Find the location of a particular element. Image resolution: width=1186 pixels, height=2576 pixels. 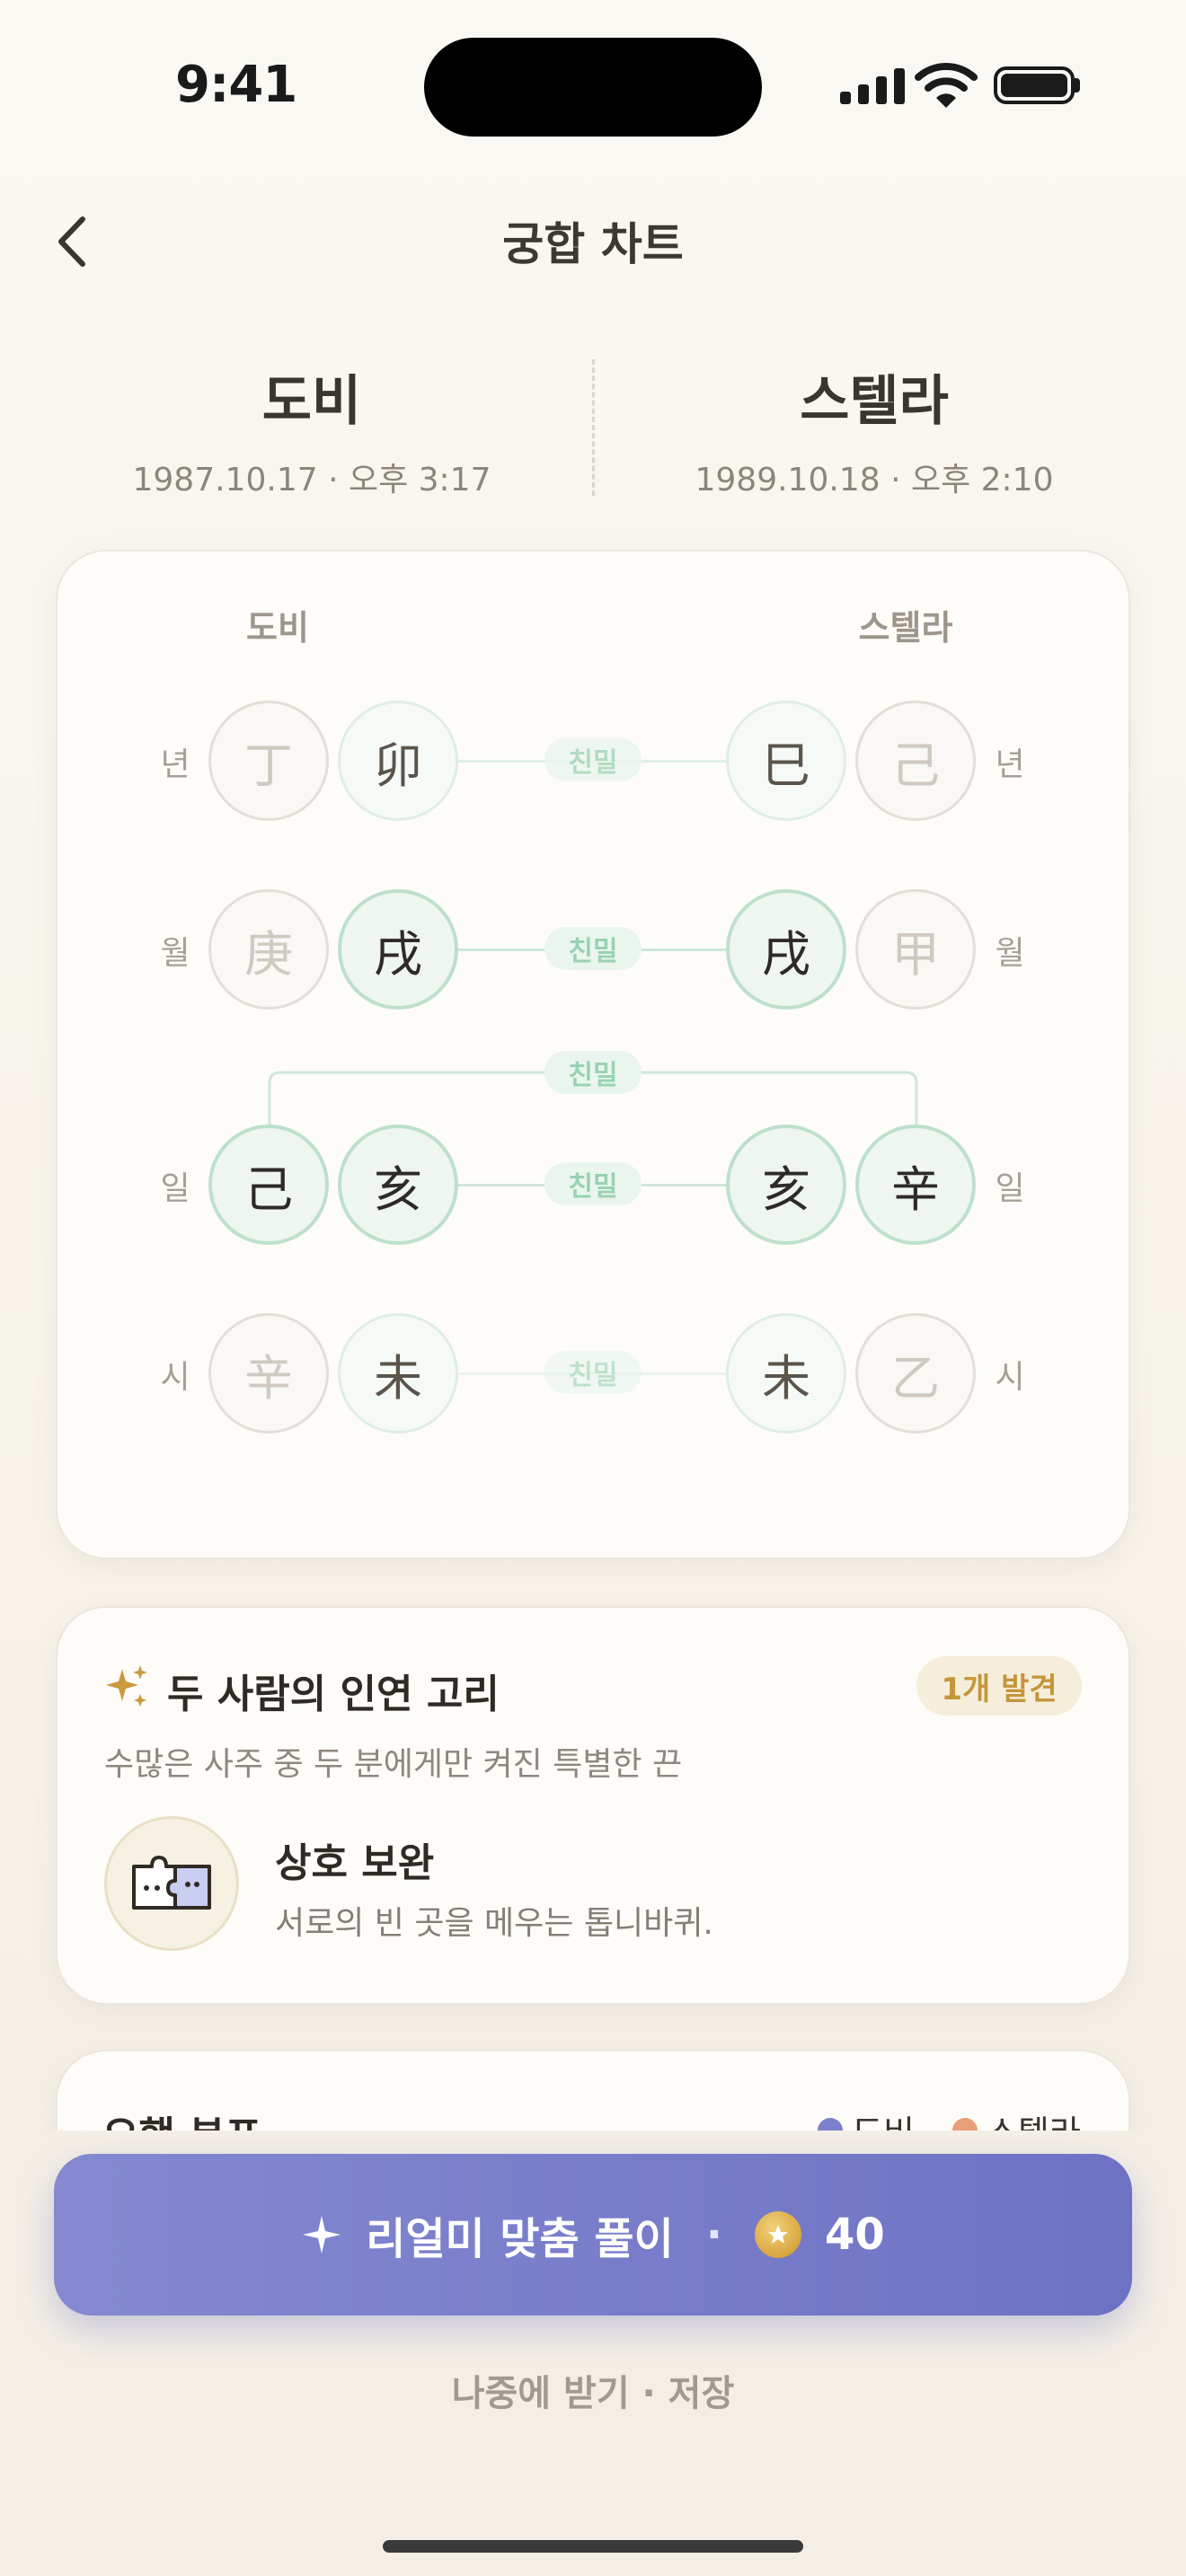

day-stem-left: 己 is located at coordinates (268, 1185).